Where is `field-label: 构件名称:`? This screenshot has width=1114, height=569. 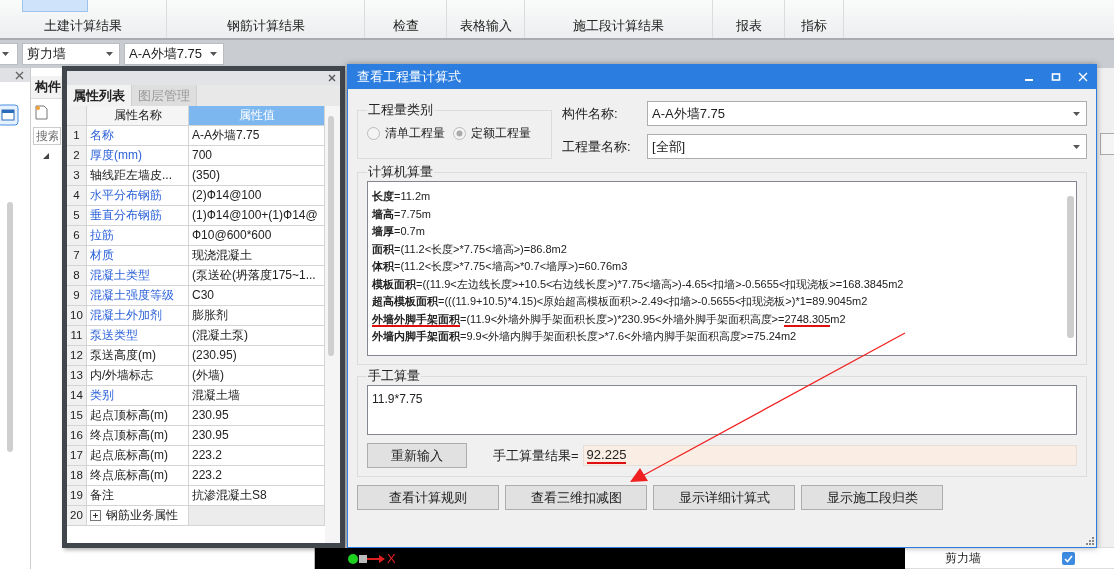 field-label: 构件名称: is located at coordinates (590, 113).